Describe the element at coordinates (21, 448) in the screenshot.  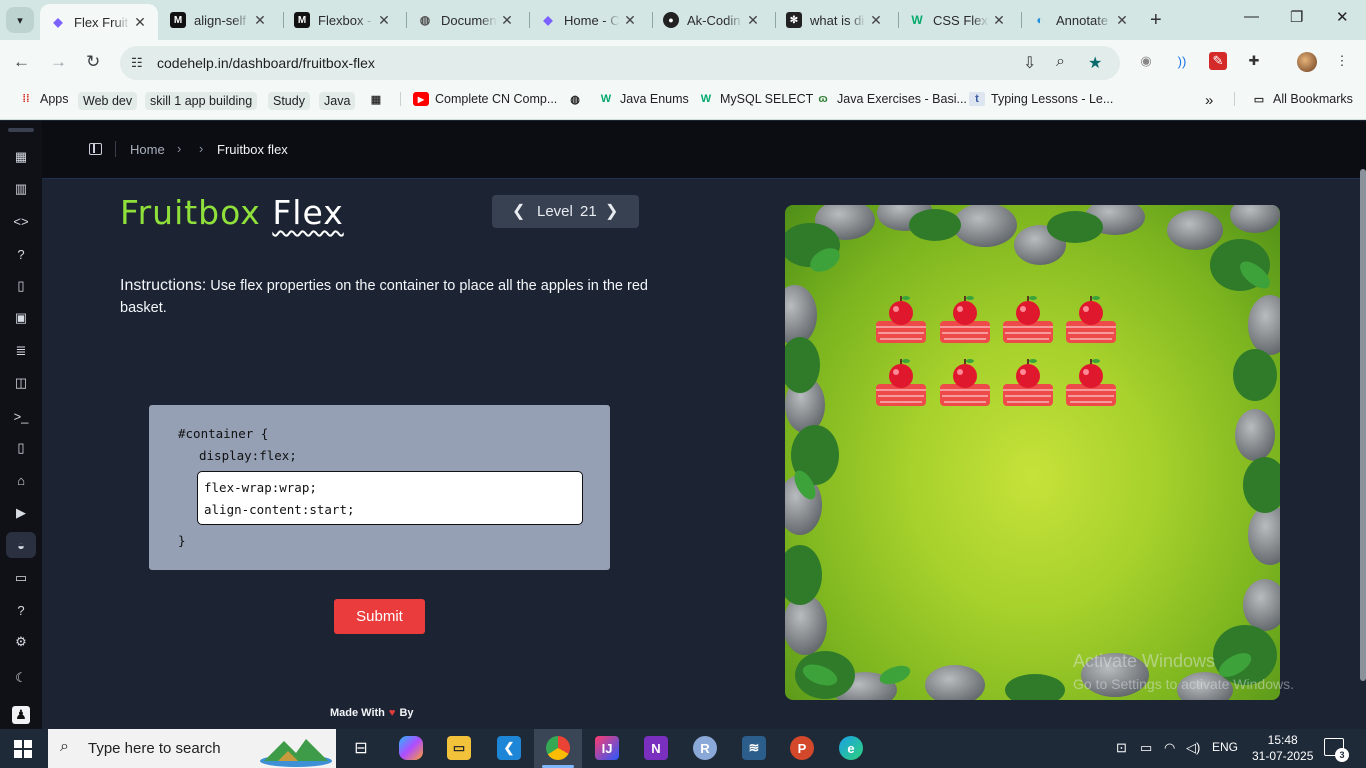
I see `tasks-icon: ▯` at that location.